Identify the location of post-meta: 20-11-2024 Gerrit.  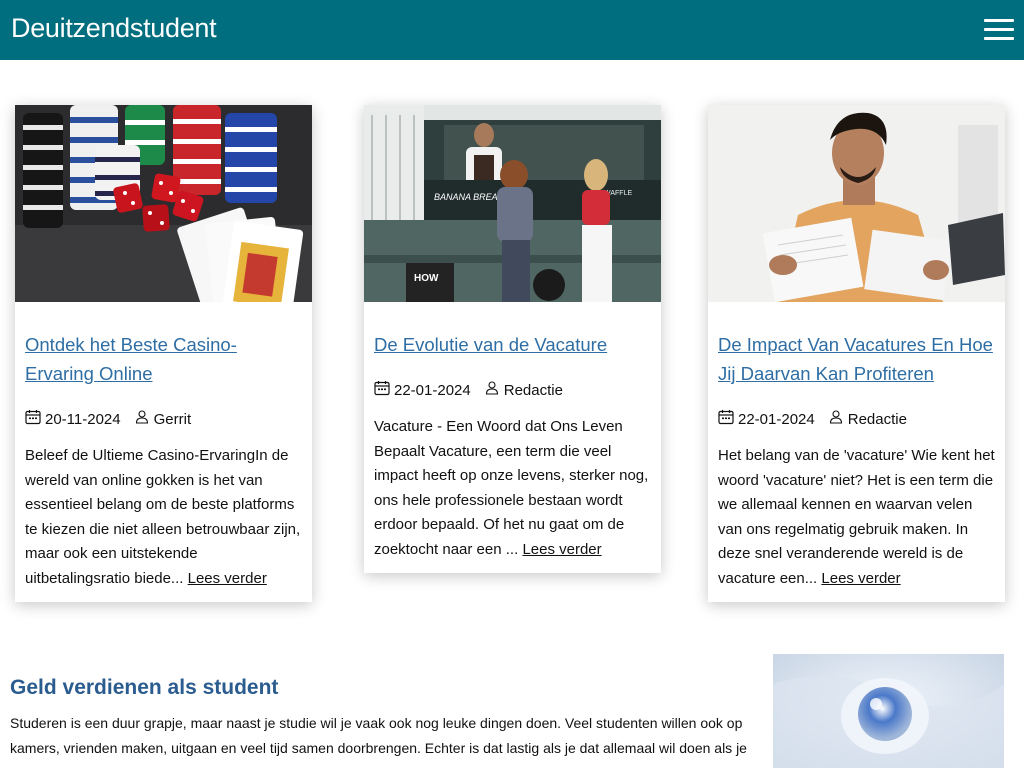
(163, 419).